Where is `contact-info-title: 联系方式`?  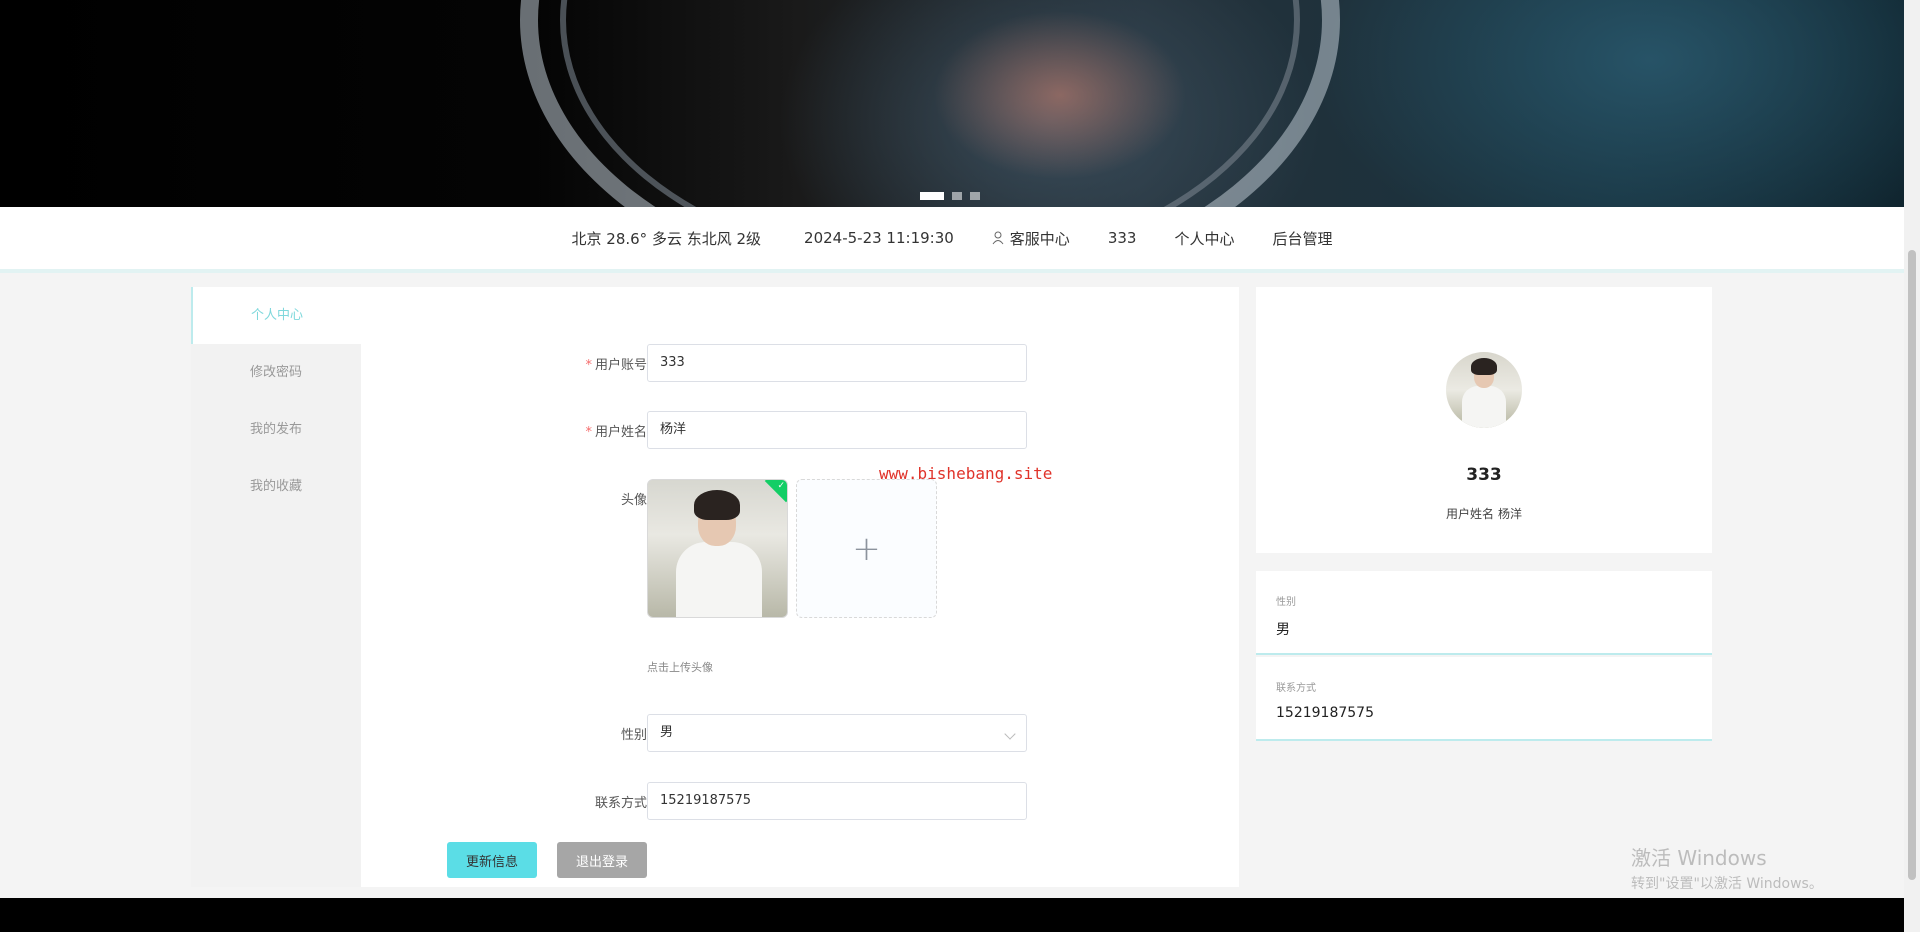 contact-info-title: 联系方式 is located at coordinates (1296, 688).